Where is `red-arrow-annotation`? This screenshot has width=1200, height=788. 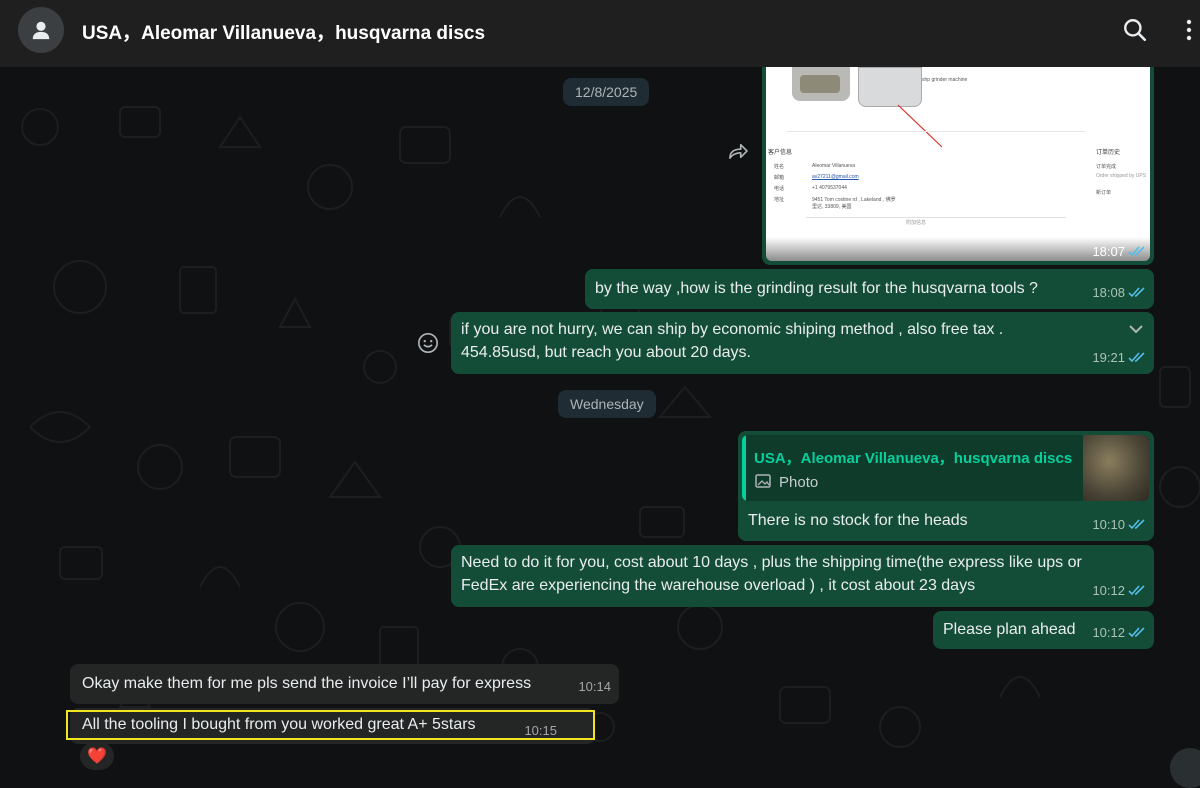
red-arrow-annotation is located at coordinates (920, 126).